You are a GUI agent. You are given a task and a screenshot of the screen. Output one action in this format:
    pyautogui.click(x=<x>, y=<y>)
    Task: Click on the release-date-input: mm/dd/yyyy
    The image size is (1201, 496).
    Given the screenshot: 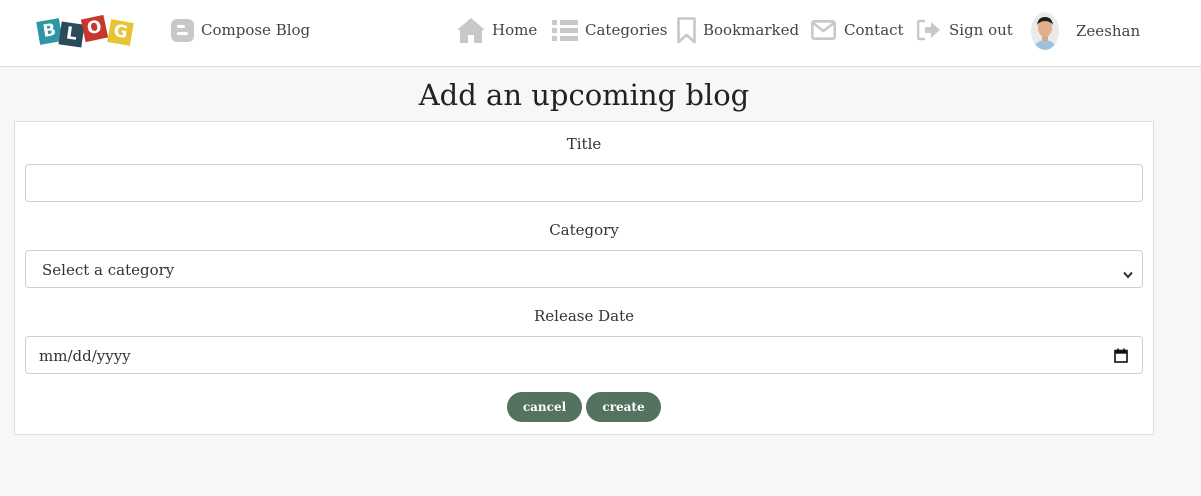 What is the action you would take?
    pyautogui.click(x=584, y=355)
    